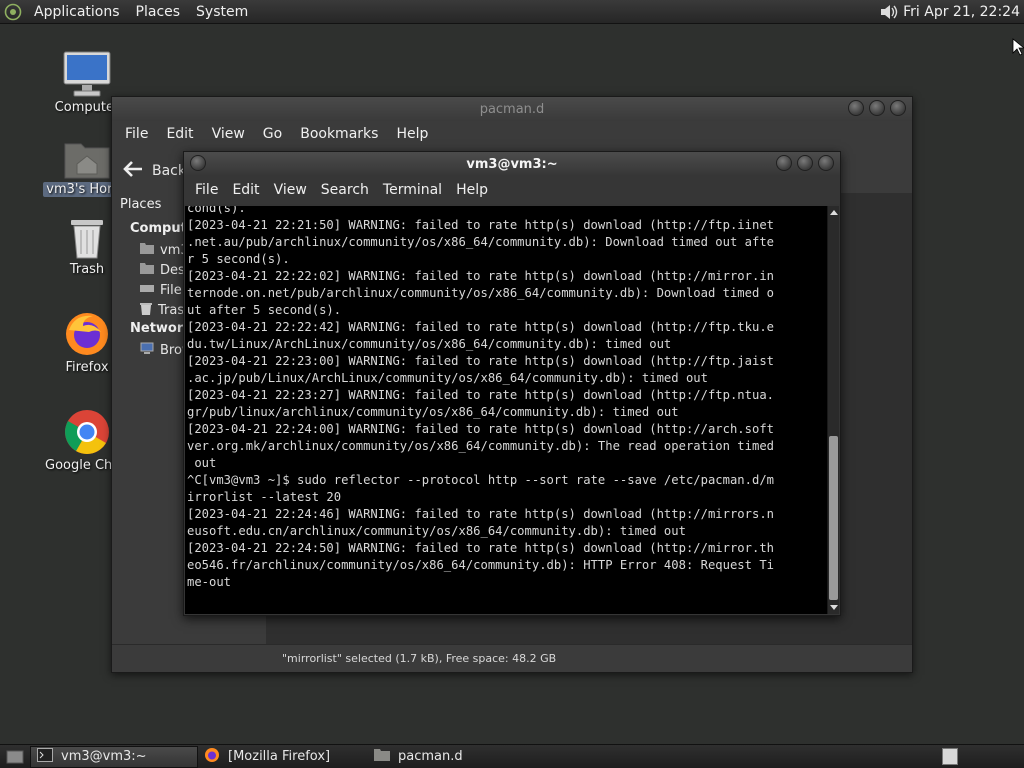 The height and width of the screenshot is (768, 1024). I want to click on mouse-cursor-icon, so click(1018, 49).